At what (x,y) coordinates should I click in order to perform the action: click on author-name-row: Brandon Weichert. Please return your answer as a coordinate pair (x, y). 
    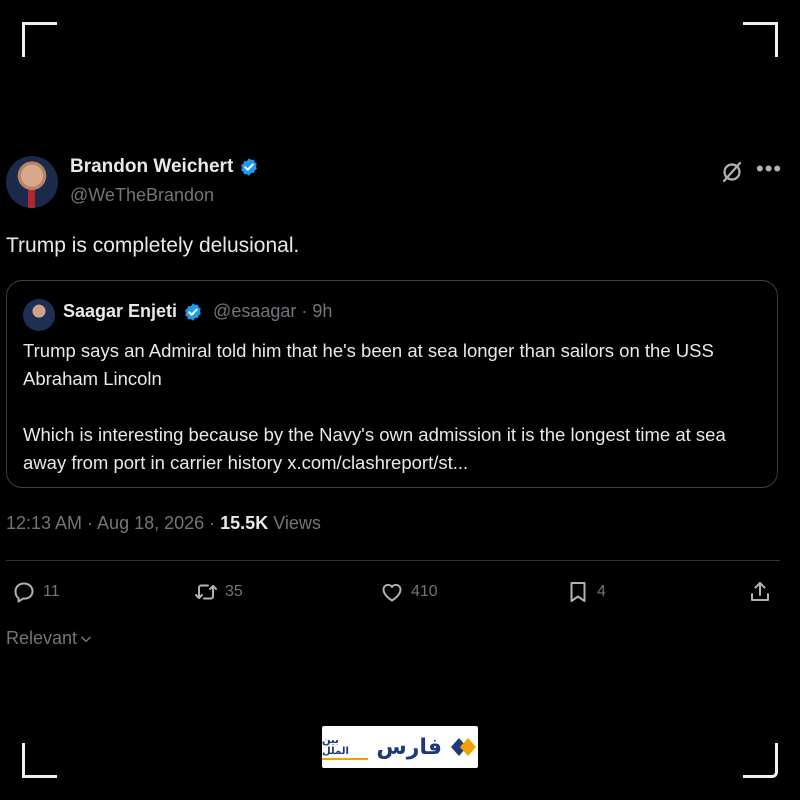
    Looking at the image, I should click on (164, 167).